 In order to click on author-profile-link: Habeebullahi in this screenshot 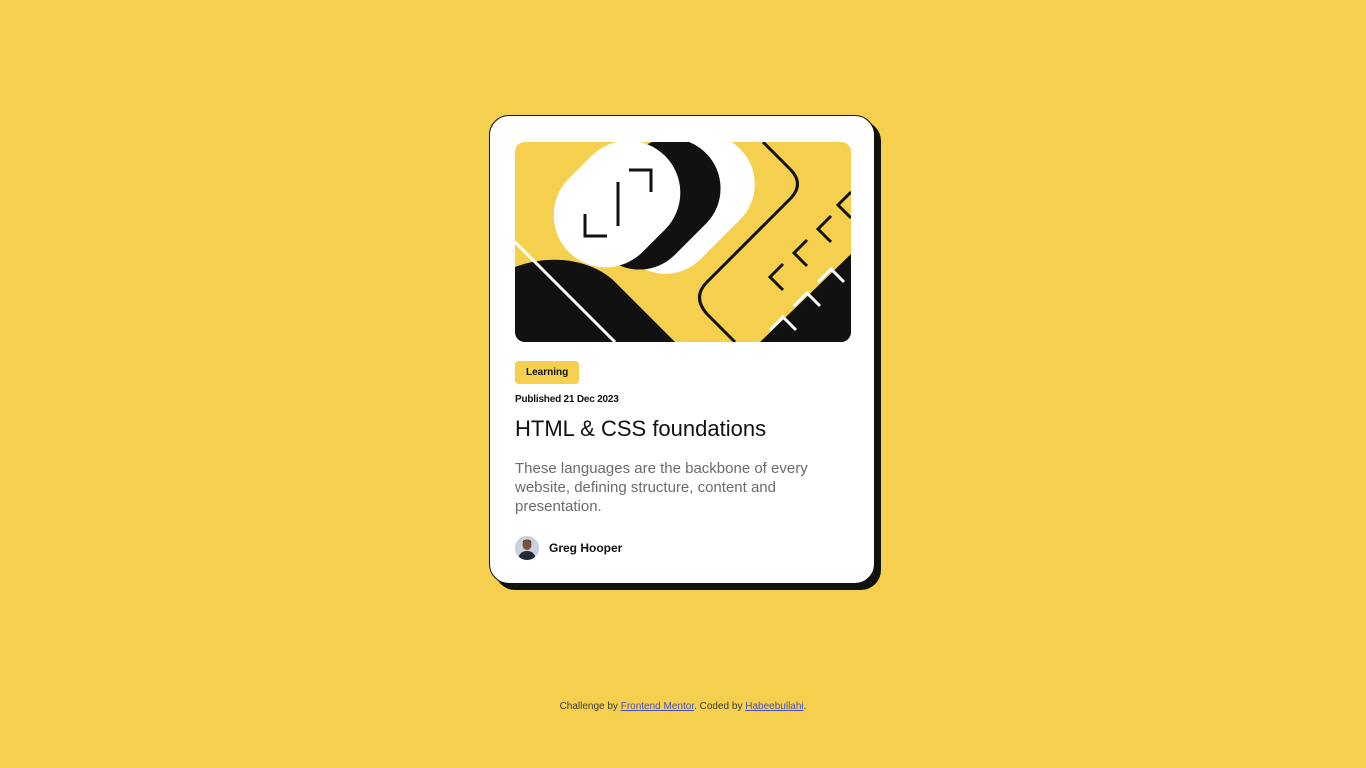, I will do `click(774, 706)`.